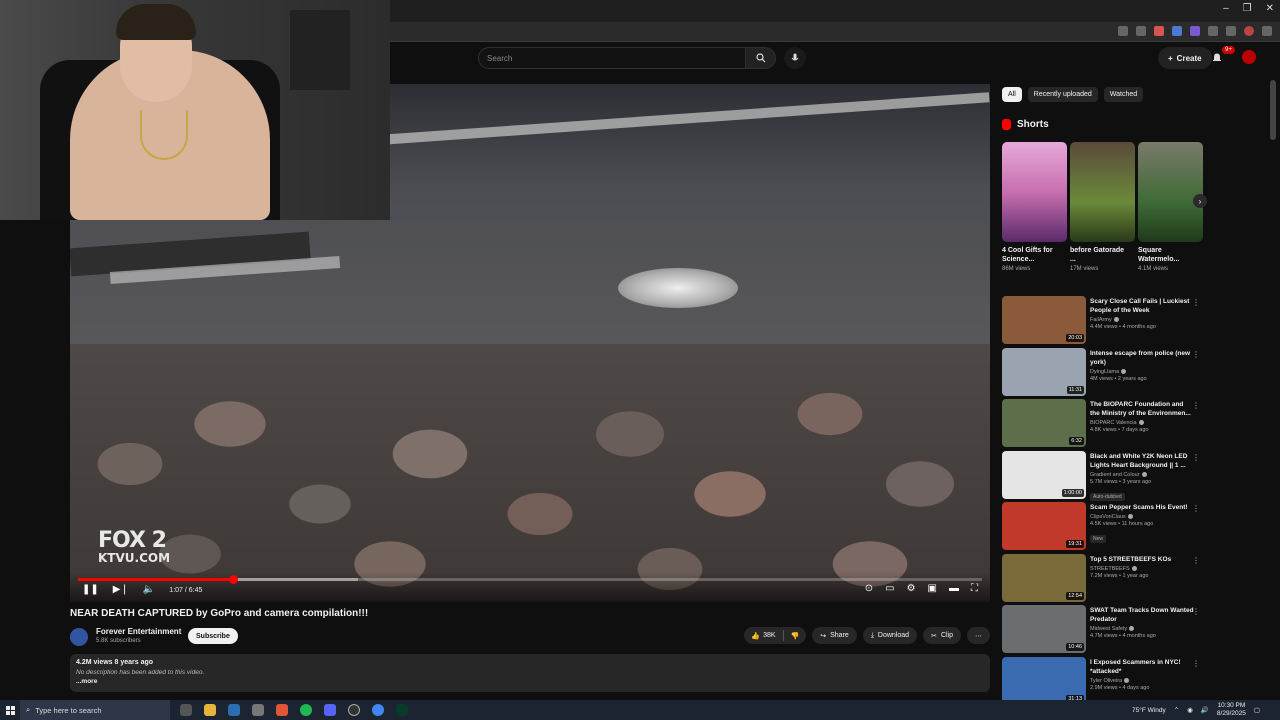 This screenshot has width=1280, height=720. I want to click on account-avatar, so click(1249, 57).